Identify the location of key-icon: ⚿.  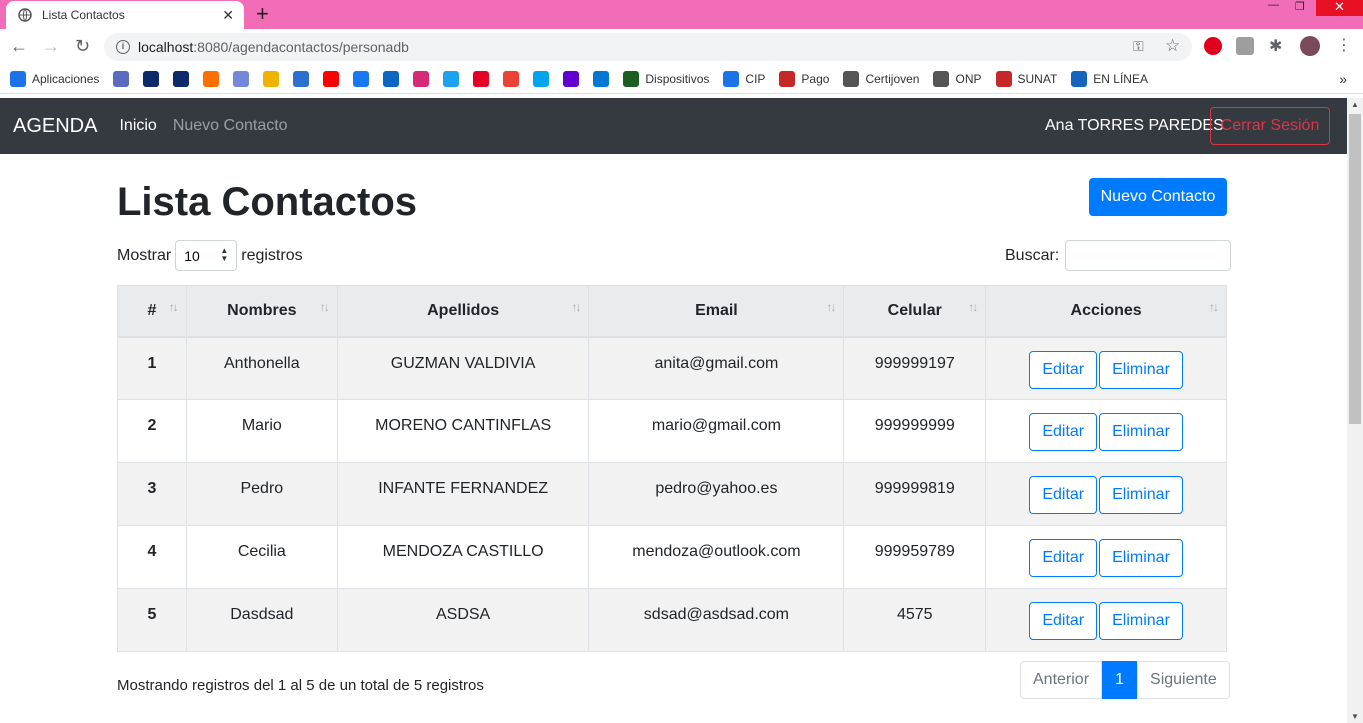
(1138, 46).